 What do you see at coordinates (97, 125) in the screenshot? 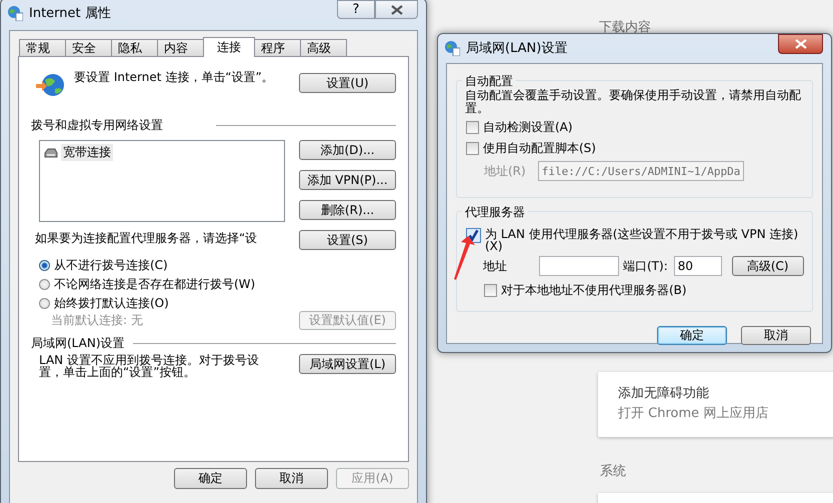
I see `section-heading: 拨号和虚拟专用网络设置` at bounding box center [97, 125].